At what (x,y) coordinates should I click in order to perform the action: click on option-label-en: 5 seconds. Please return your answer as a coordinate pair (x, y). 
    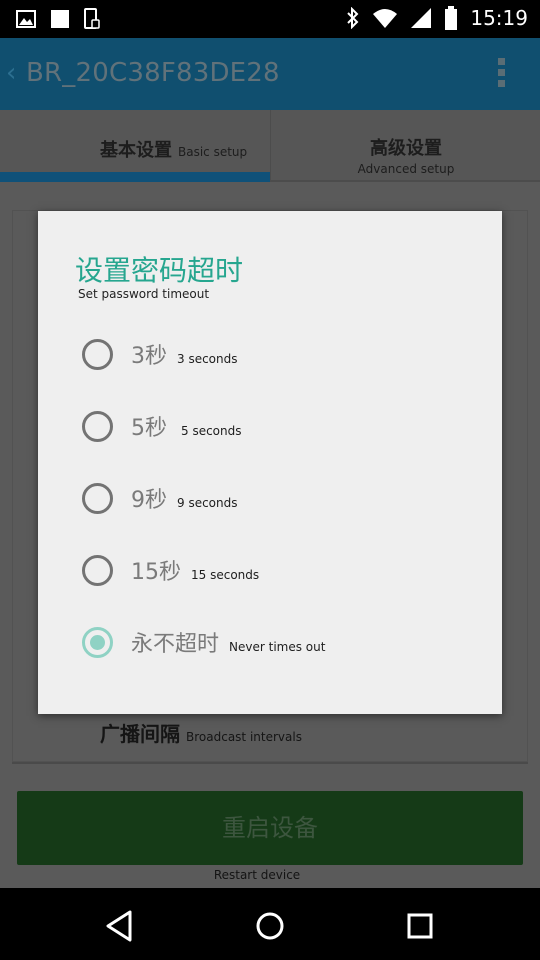
    Looking at the image, I should click on (211, 431).